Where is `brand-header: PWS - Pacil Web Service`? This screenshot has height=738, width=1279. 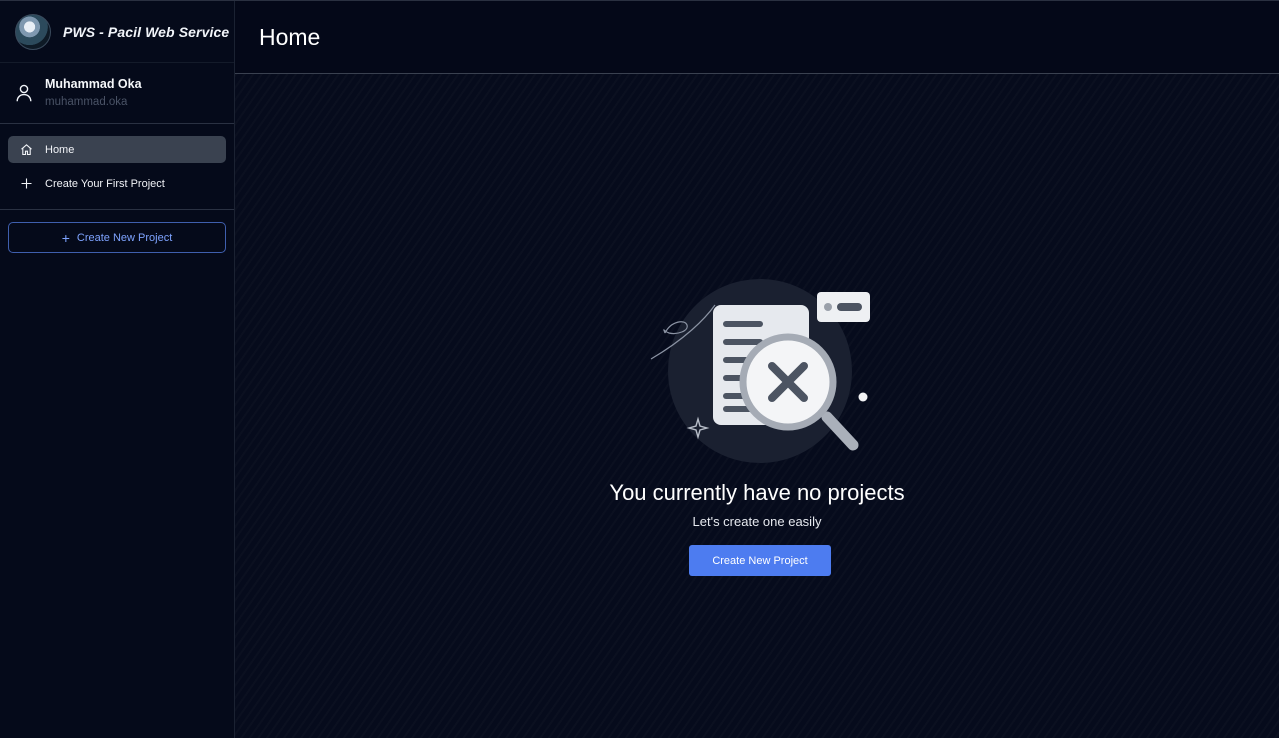
brand-header: PWS - Pacil Web Service is located at coordinates (117, 32).